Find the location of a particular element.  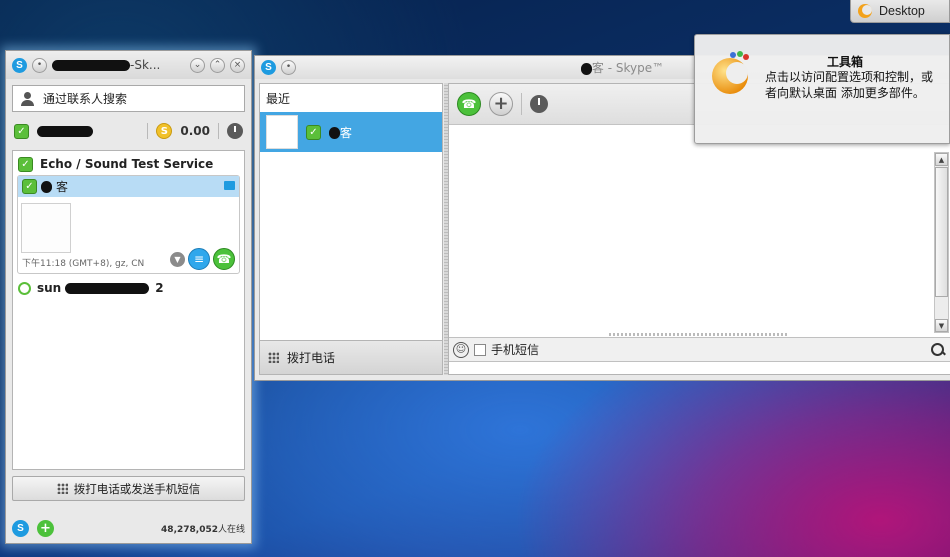

maximize-button: ⌃ is located at coordinates (217, 65).